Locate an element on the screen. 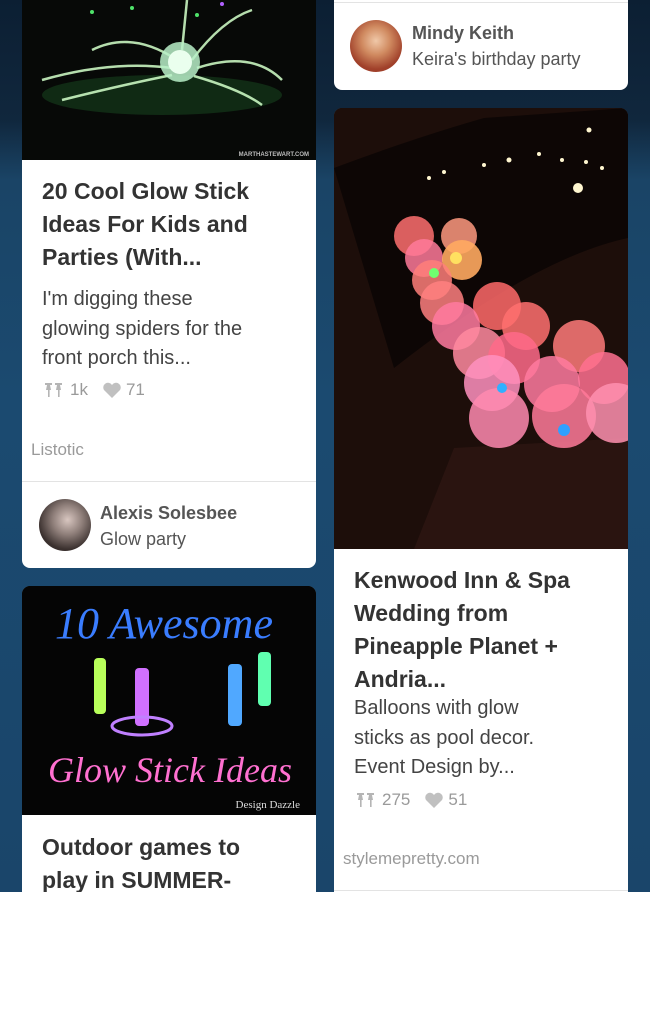 This screenshot has height=1016, width=650. image-watermark: MARTHASTEWART.COM is located at coordinates (274, 155).